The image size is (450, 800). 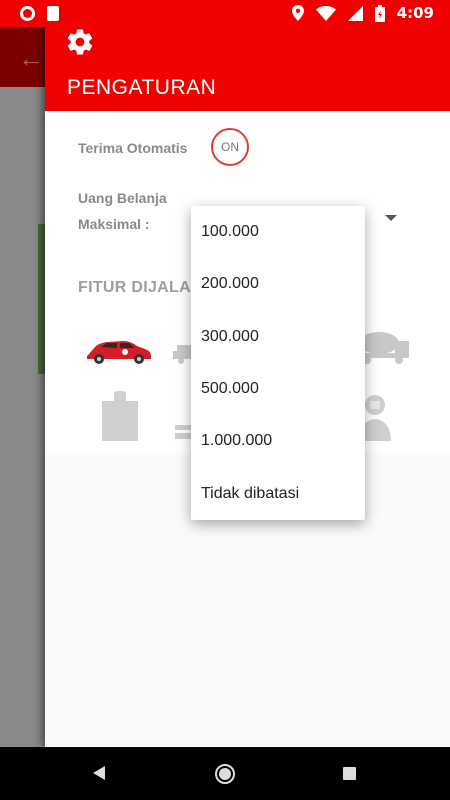 I want to click on battery-icon, so click(x=379, y=13).